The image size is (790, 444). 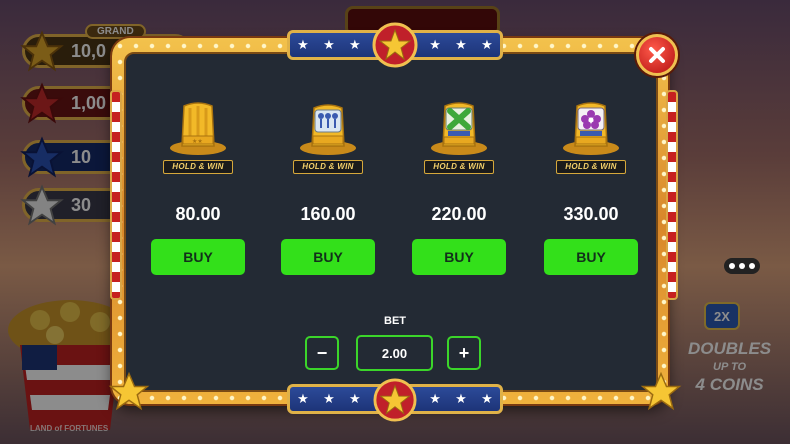 What do you see at coordinates (459, 128) in the screenshot?
I see `cross-hat-icon` at bounding box center [459, 128].